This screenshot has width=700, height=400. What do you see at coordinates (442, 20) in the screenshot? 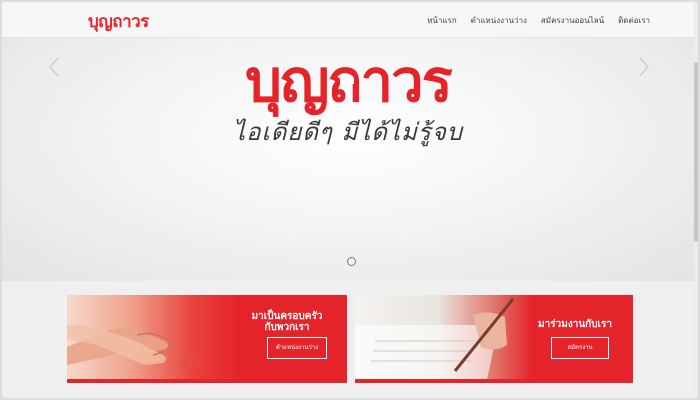
I see `nav-home-link: หน้าแรก` at bounding box center [442, 20].